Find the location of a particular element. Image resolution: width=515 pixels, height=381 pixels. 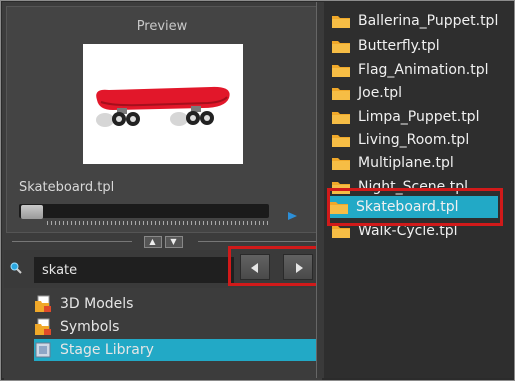

tree-item-label: Symbols is located at coordinates (90, 327).